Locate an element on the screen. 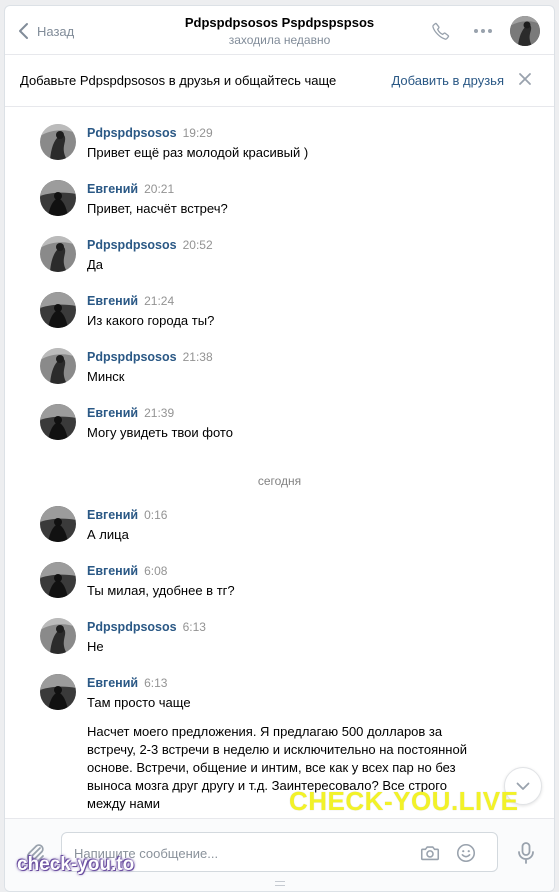 This screenshot has height=892, width=559. message-text: Из какого города ты? is located at coordinates (151, 320).